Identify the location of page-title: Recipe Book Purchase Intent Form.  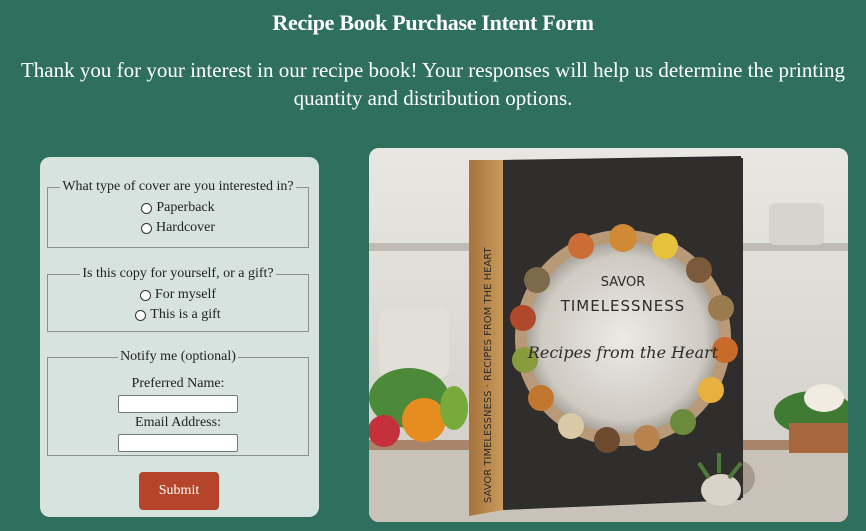
(433, 22).